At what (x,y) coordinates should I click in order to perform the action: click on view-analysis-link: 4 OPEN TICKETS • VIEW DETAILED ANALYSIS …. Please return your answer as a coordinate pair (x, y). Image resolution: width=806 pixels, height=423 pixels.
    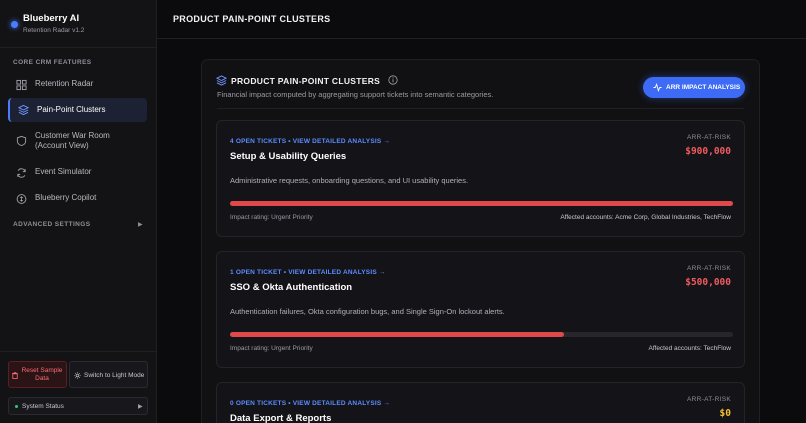
    Looking at the image, I should click on (310, 141).